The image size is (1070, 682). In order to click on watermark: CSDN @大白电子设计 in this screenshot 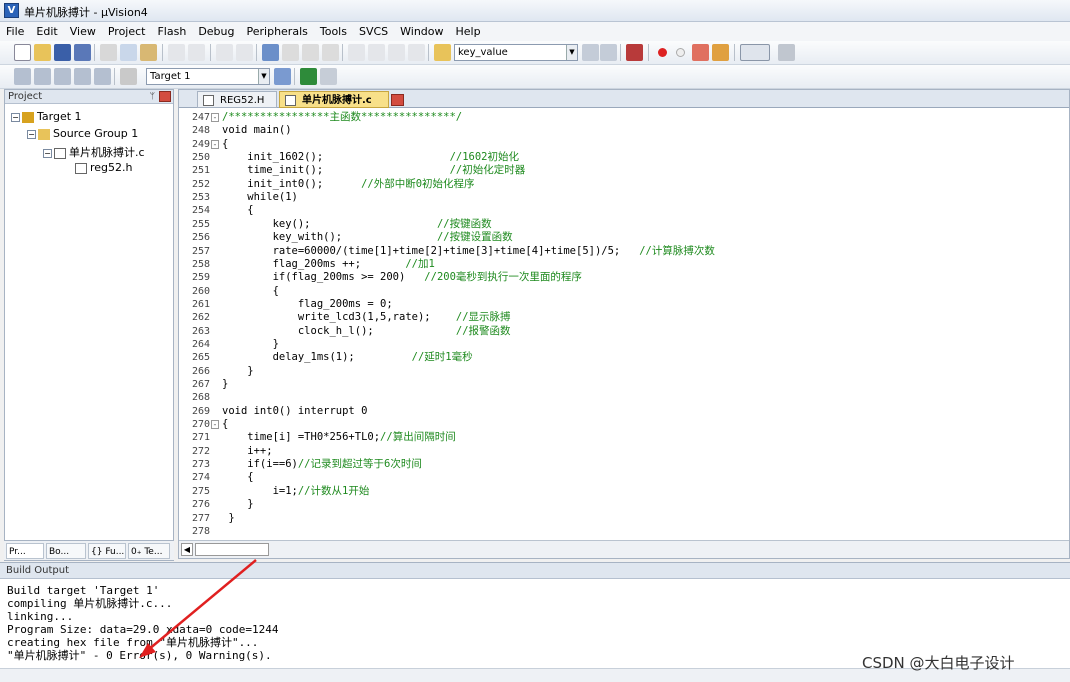, I will do `click(938, 663)`.